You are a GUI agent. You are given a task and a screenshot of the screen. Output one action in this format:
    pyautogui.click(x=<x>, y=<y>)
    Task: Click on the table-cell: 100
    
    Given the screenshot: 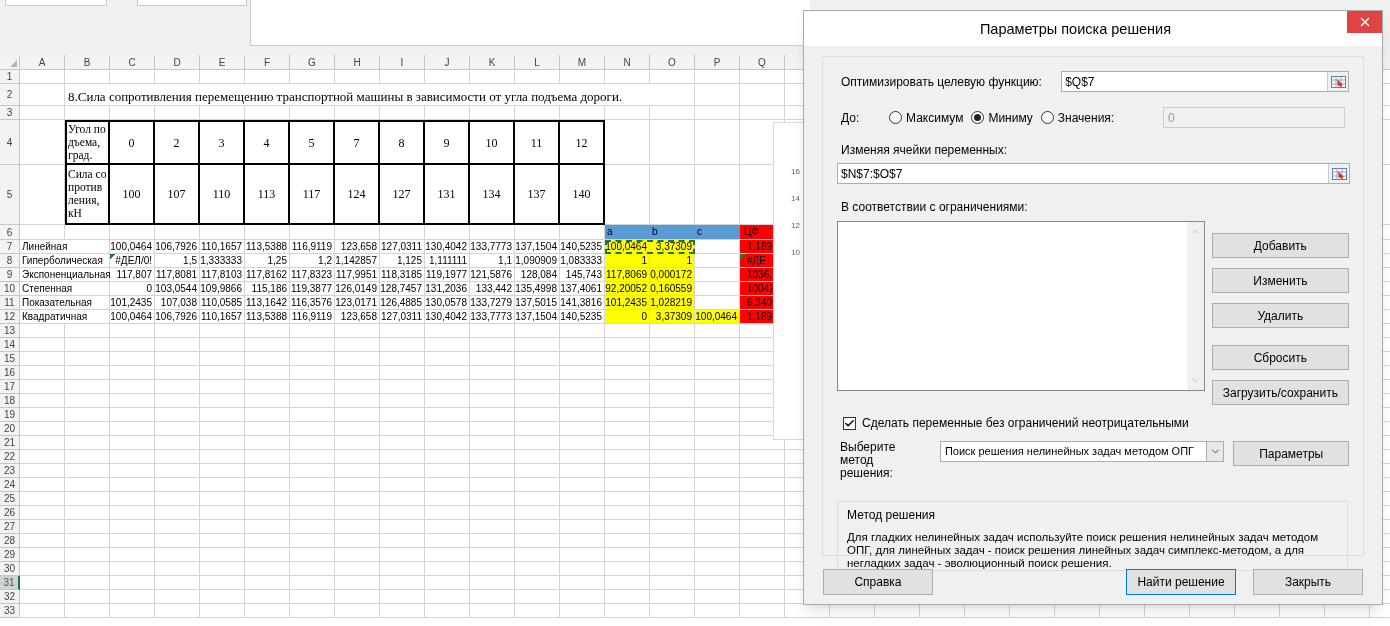 What is the action you would take?
    pyautogui.click(x=132, y=195)
    